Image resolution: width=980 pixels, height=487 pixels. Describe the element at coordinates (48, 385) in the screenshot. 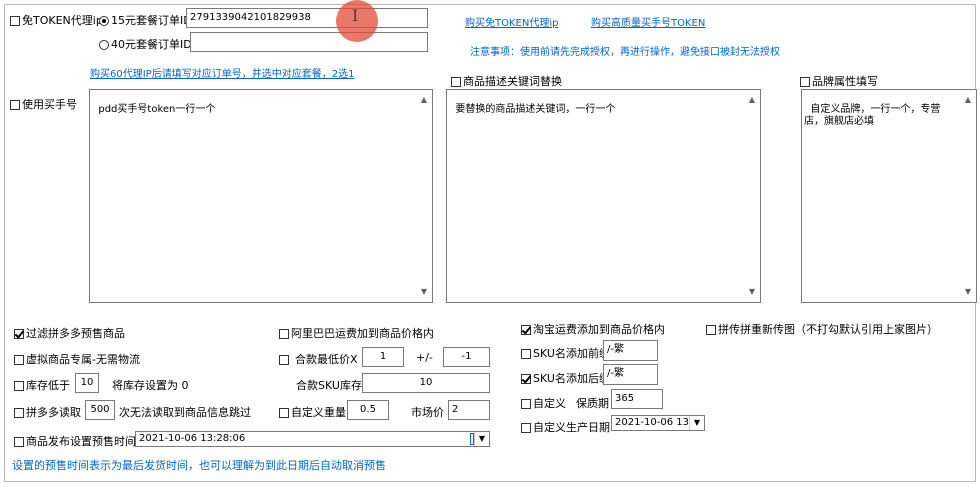

I see `stock-low-label: 库存低于` at that location.